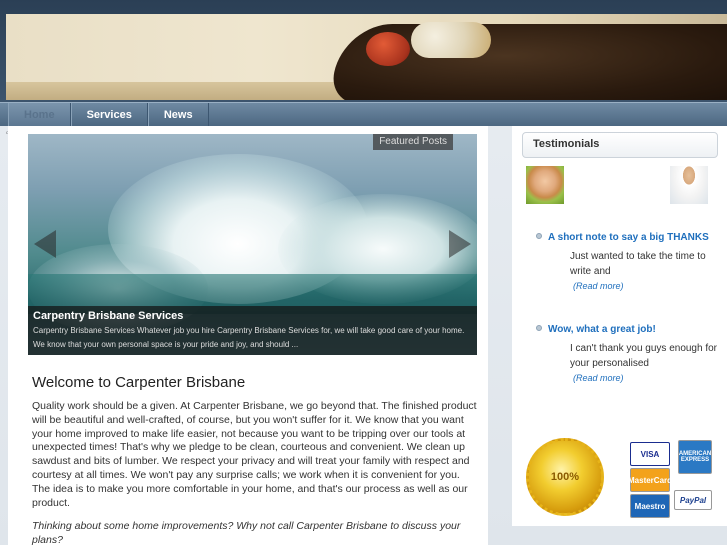 The image size is (727, 545). What do you see at coordinates (633, 237) in the screenshot?
I see `testimonial-title: A short note to say a big THANKS` at bounding box center [633, 237].